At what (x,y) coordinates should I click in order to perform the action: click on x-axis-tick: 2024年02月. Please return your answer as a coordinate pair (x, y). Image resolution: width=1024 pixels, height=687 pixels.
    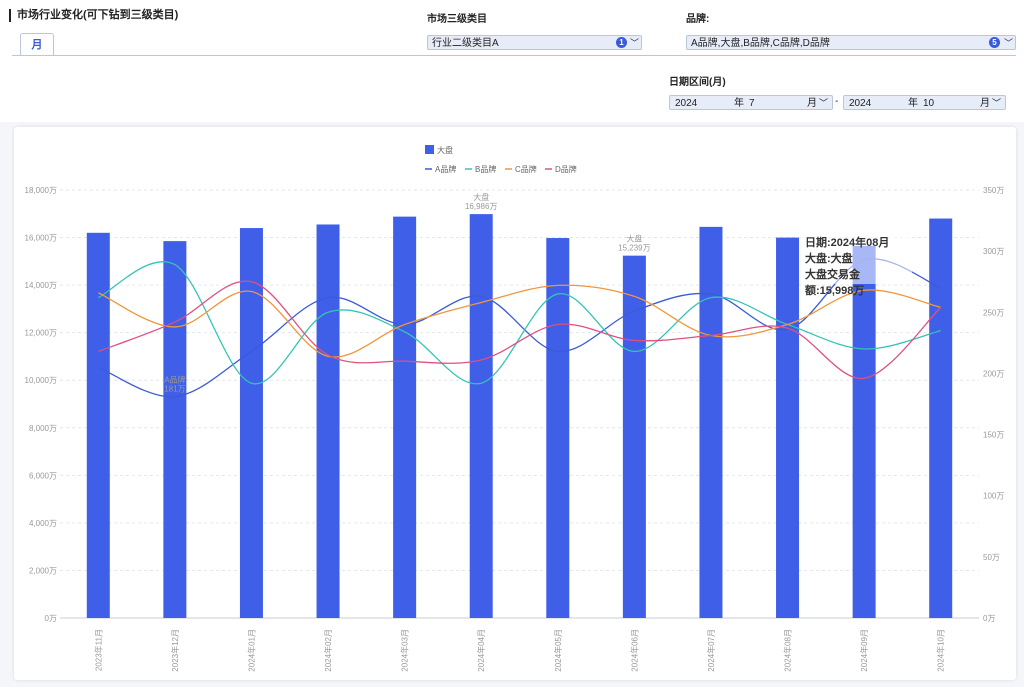
    Looking at the image, I should click on (328, 650).